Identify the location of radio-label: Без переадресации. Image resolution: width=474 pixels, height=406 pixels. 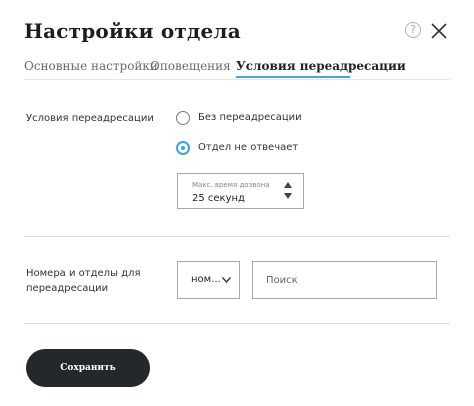
(250, 117).